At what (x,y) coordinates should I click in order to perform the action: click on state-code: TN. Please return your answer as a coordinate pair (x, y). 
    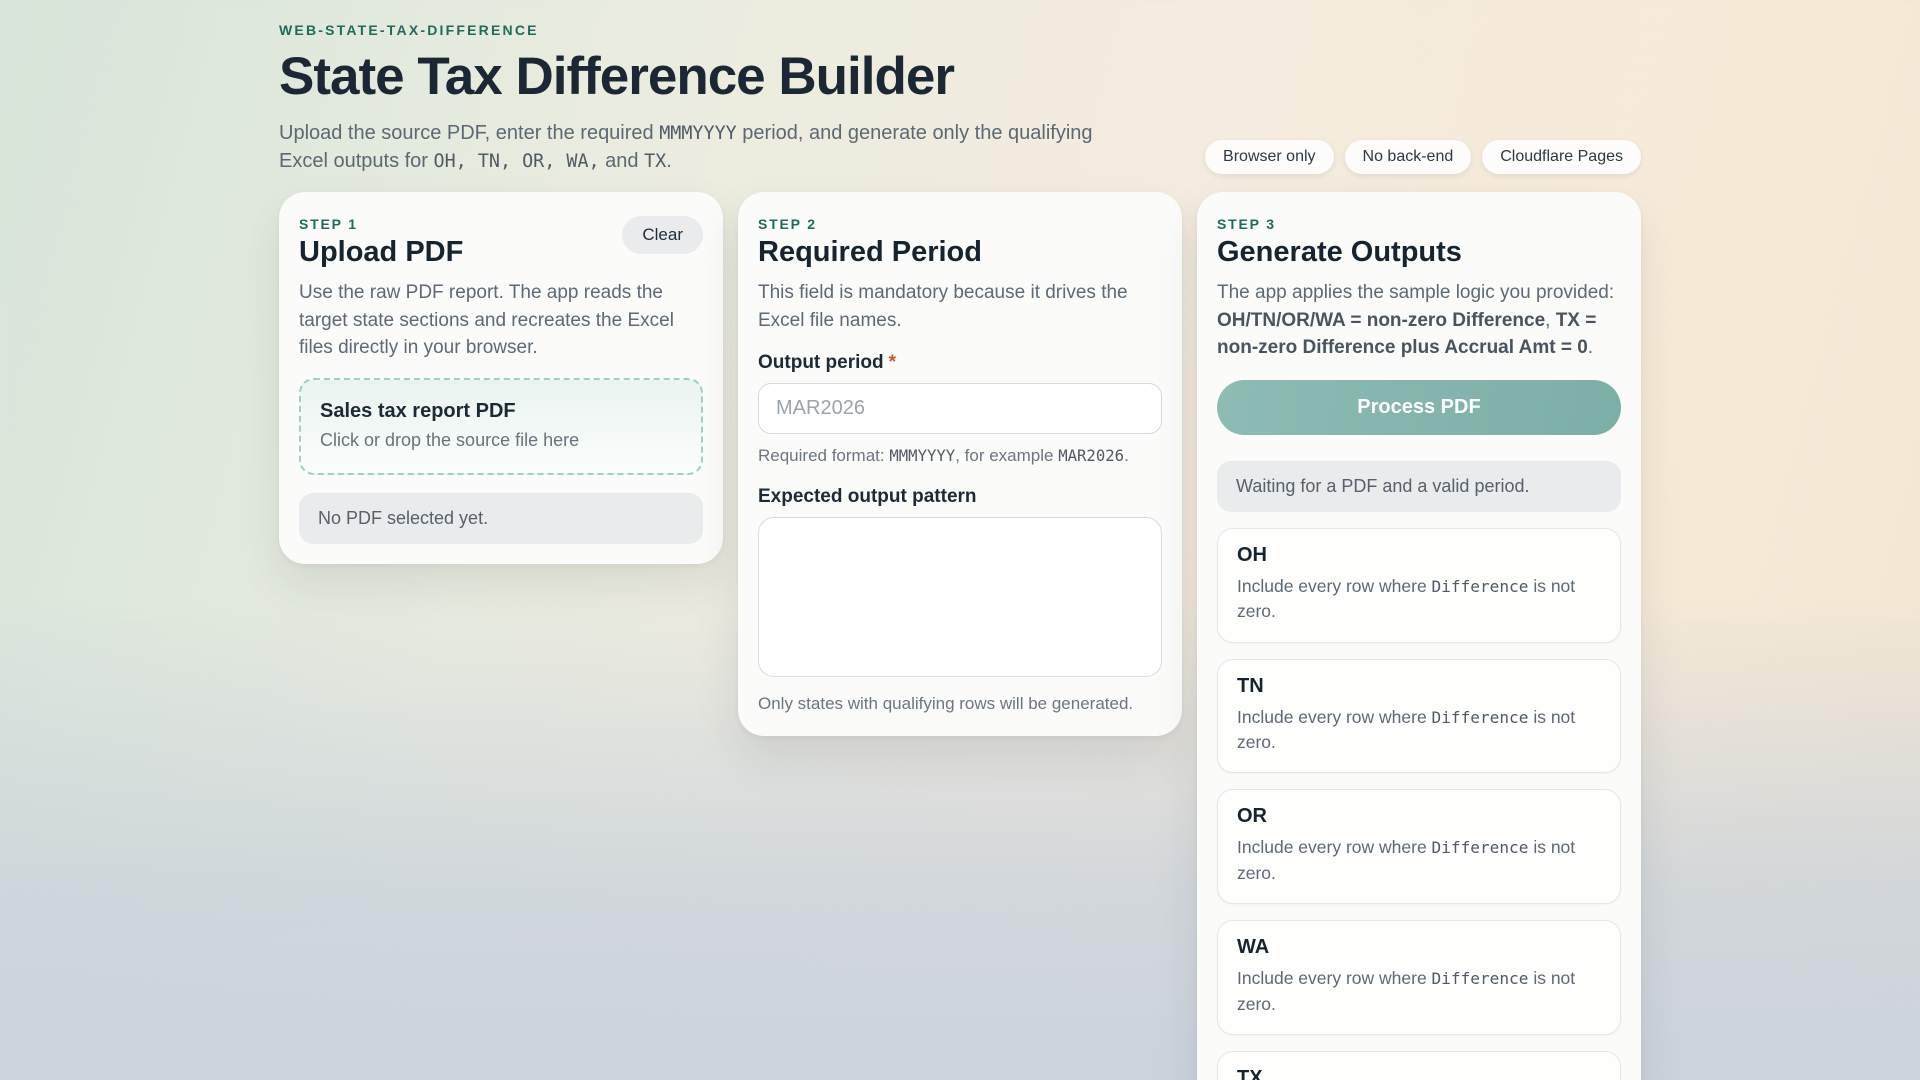
    Looking at the image, I should click on (1250, 685).